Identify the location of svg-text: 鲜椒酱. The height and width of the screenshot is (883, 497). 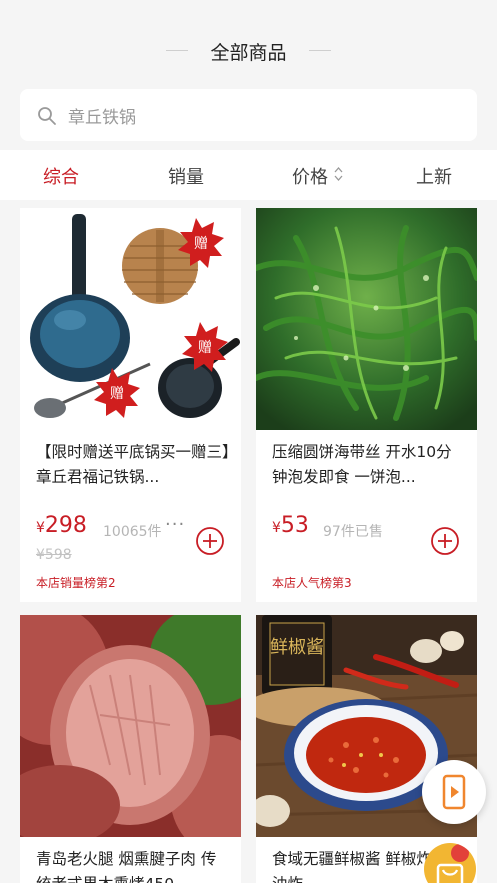
(297, 647).